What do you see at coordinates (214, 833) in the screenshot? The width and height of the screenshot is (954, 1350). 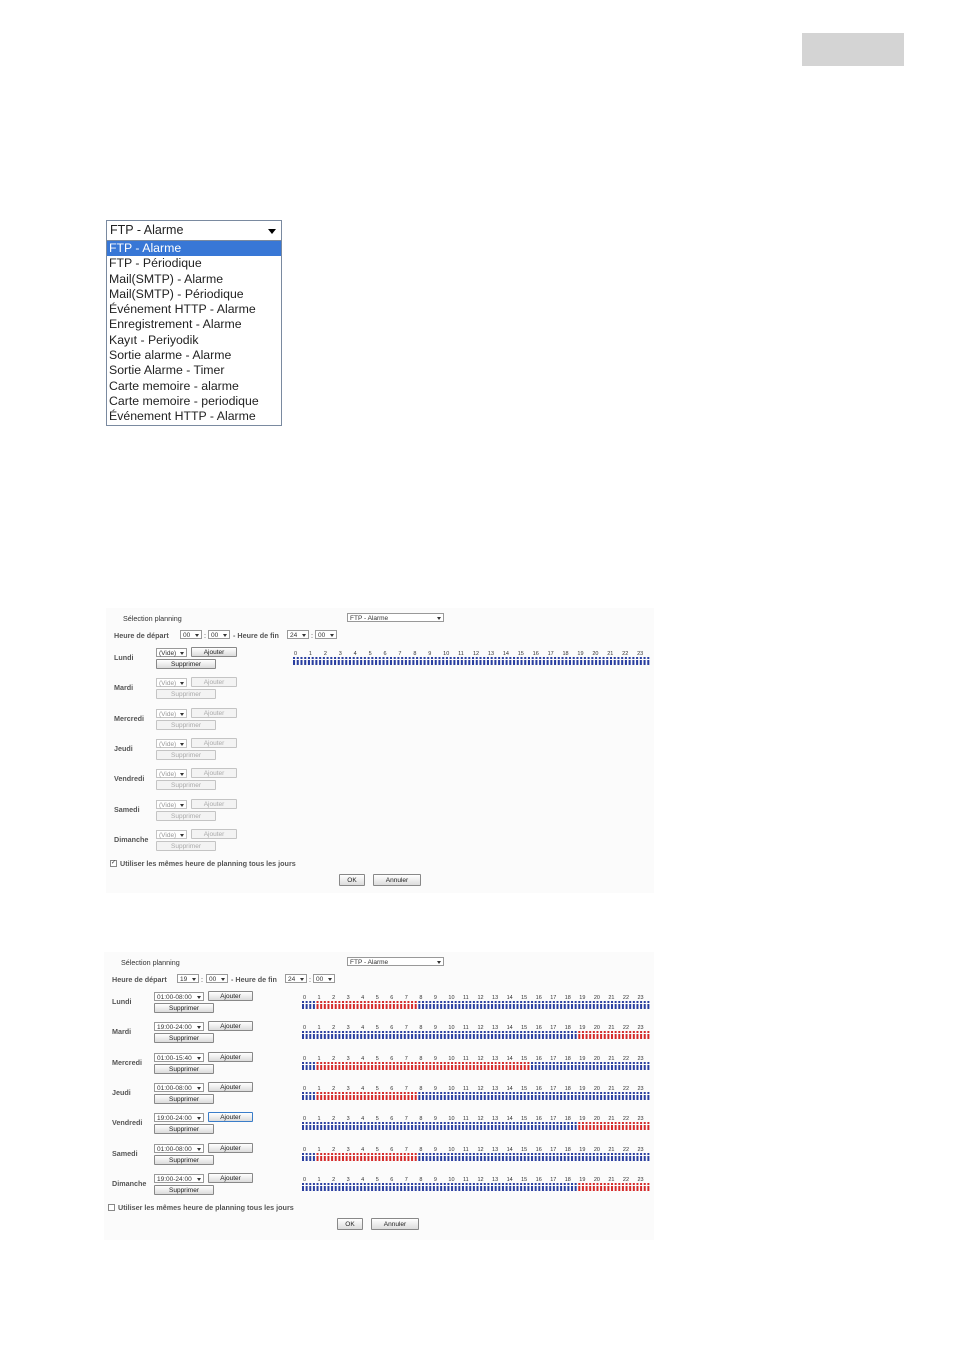 I see `add-button: Ajouter` at bounding box center [214, 833].